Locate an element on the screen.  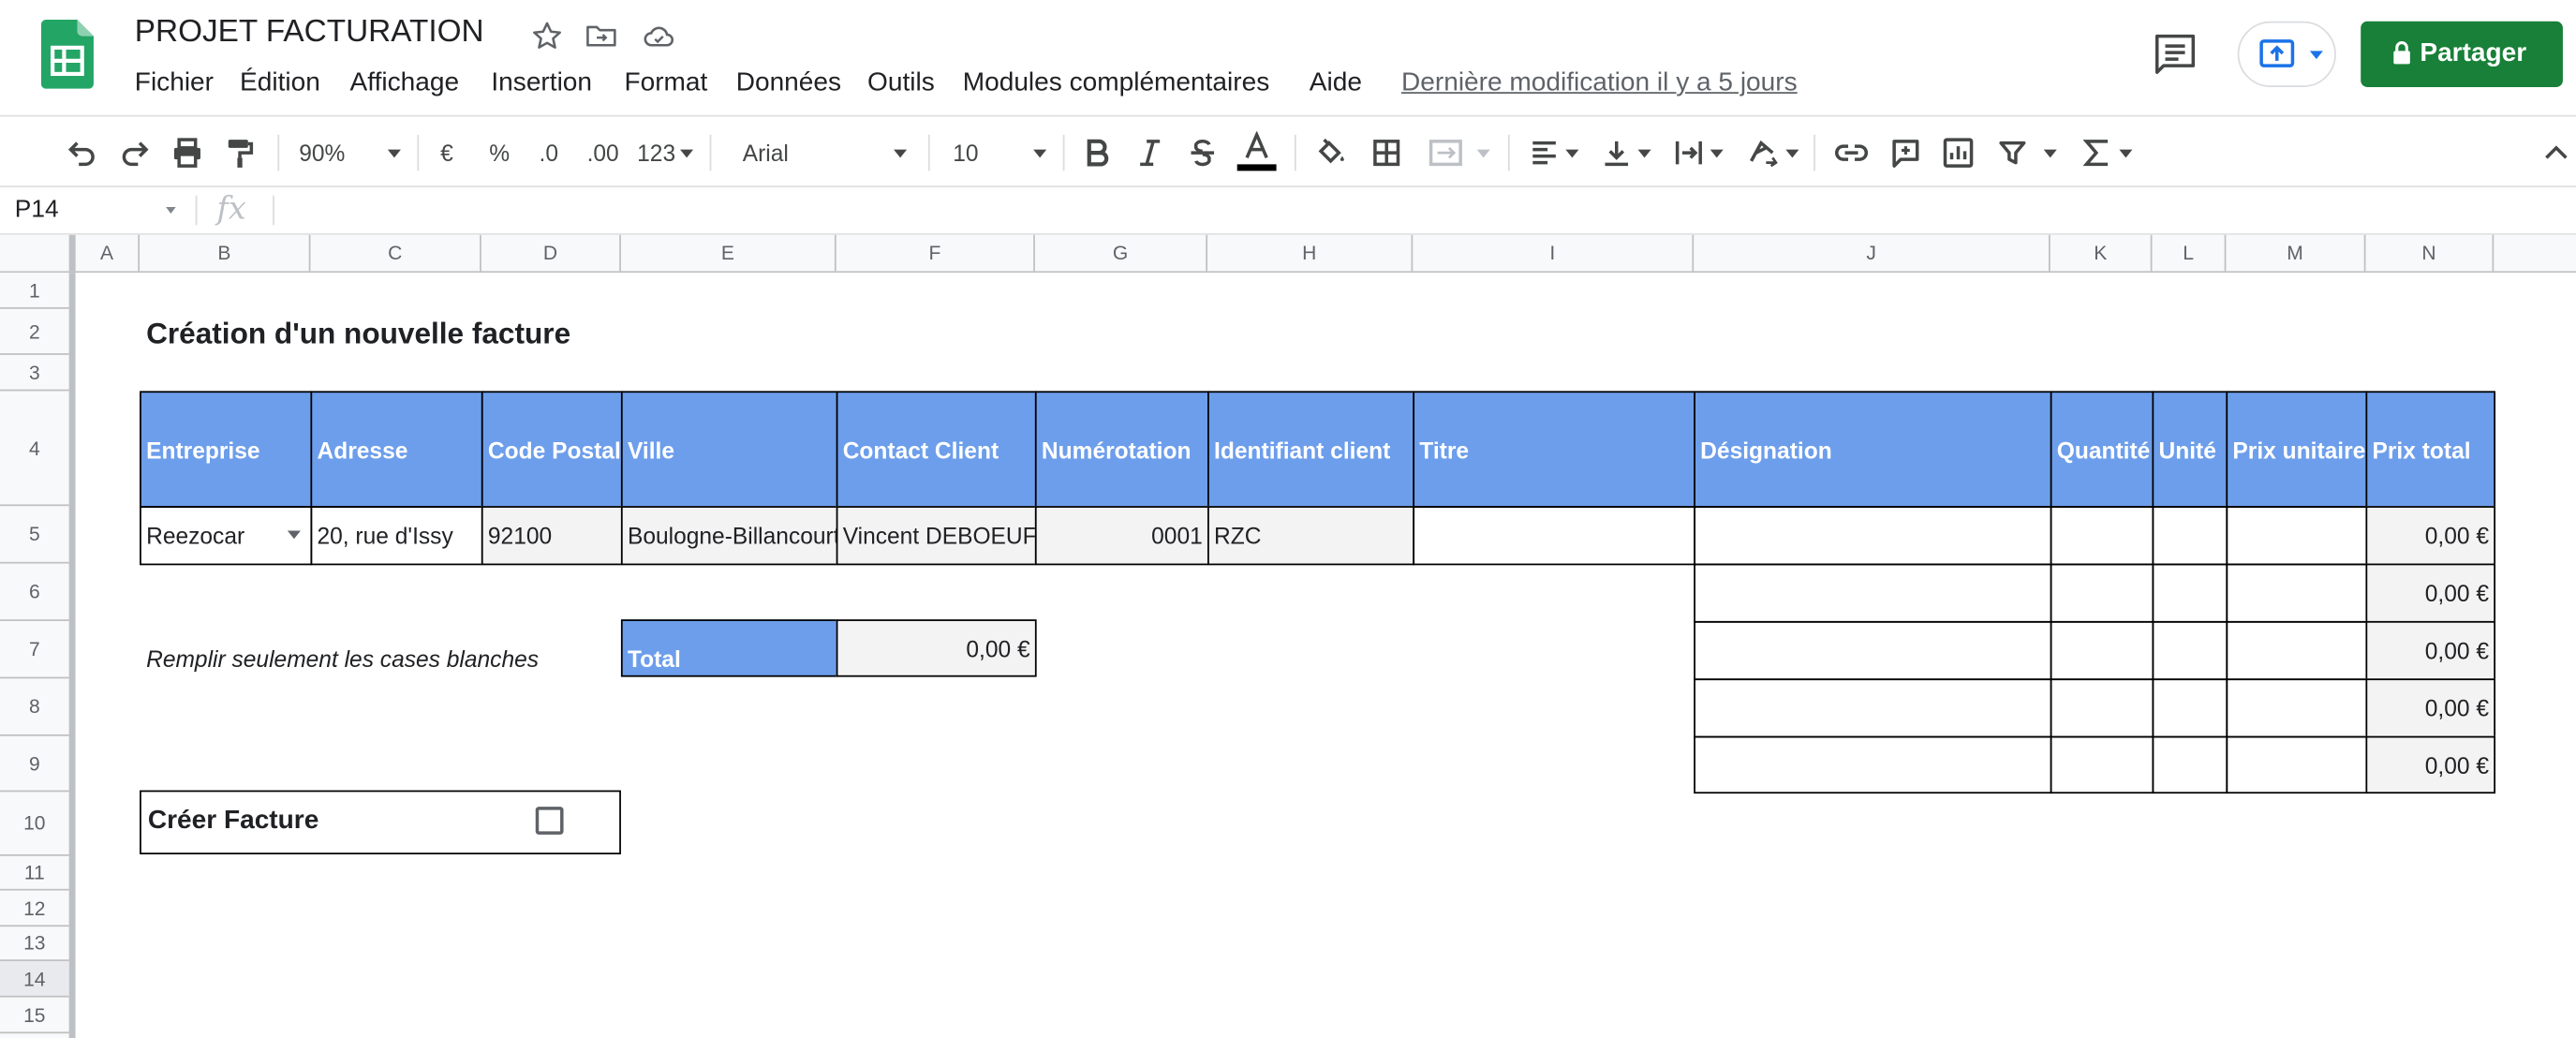
column-header-m: M is located at coordinates (2296, 253).